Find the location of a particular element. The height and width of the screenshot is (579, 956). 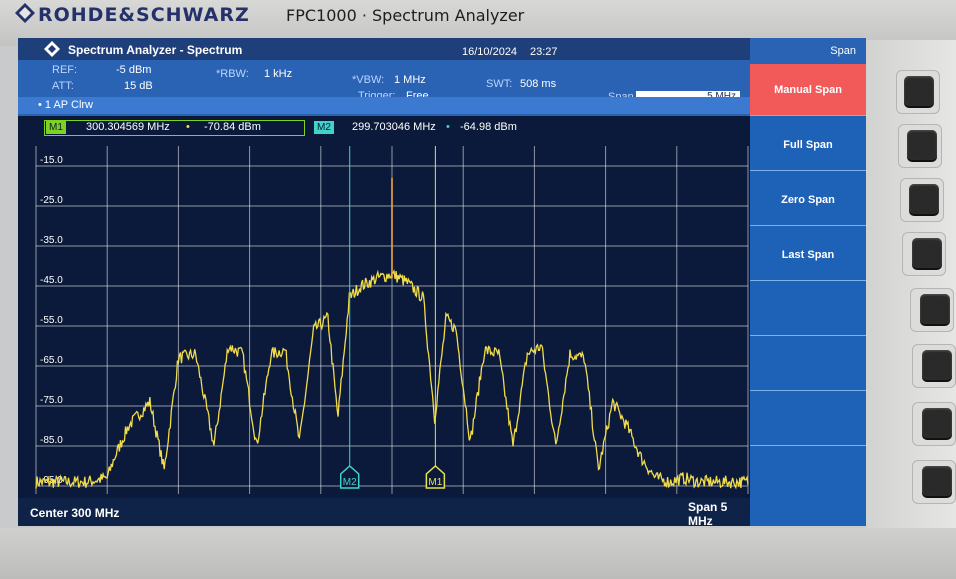

att-value: 15 dB is located at coordinates (138, 86).